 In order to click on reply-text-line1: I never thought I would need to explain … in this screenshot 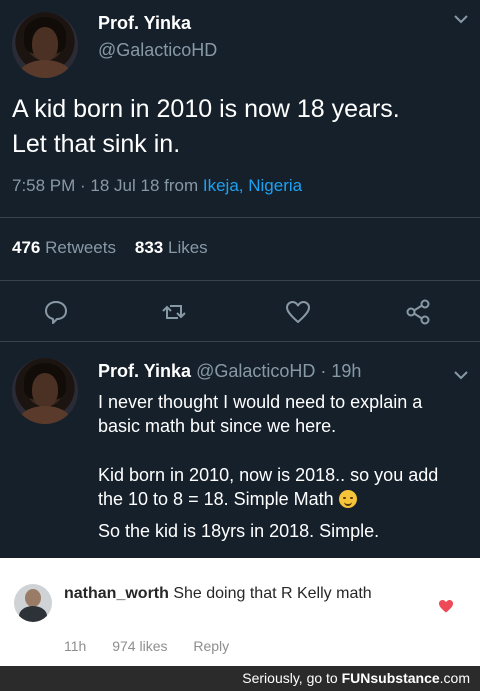, I will do `click(260, 414)`.